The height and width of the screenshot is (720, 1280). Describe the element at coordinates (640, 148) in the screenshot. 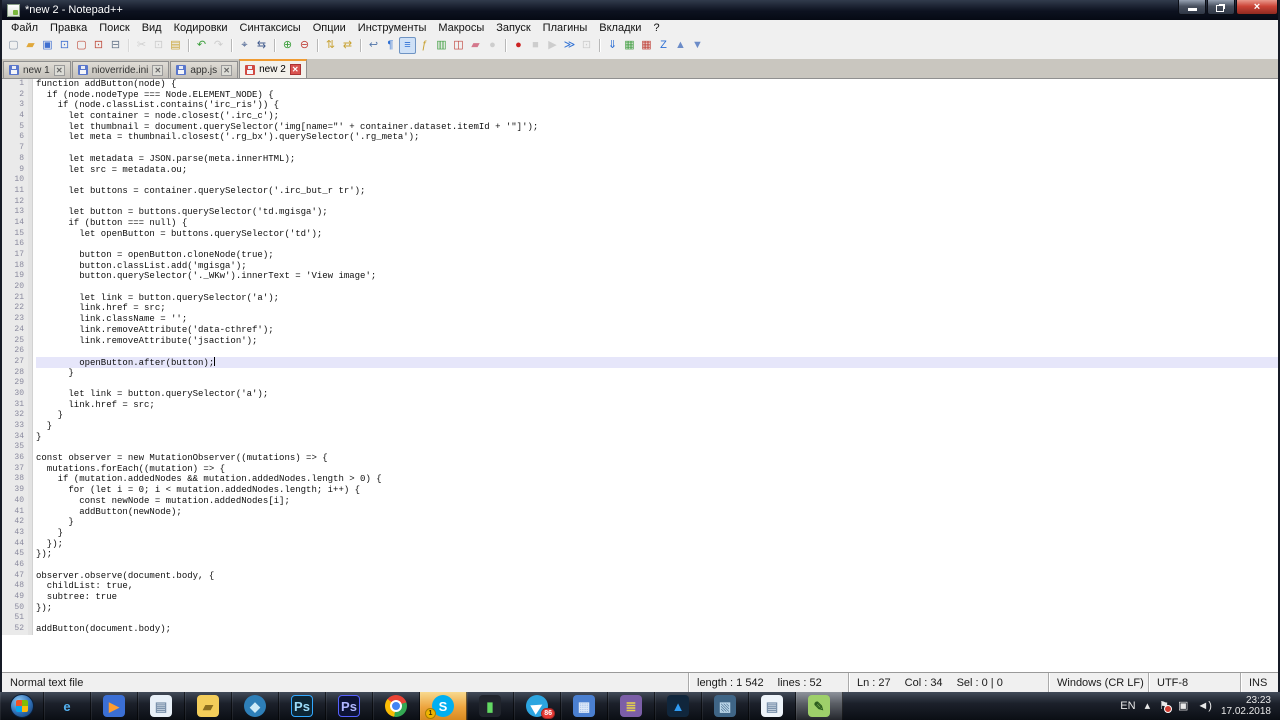

I see `editor-line: 7` at that location.